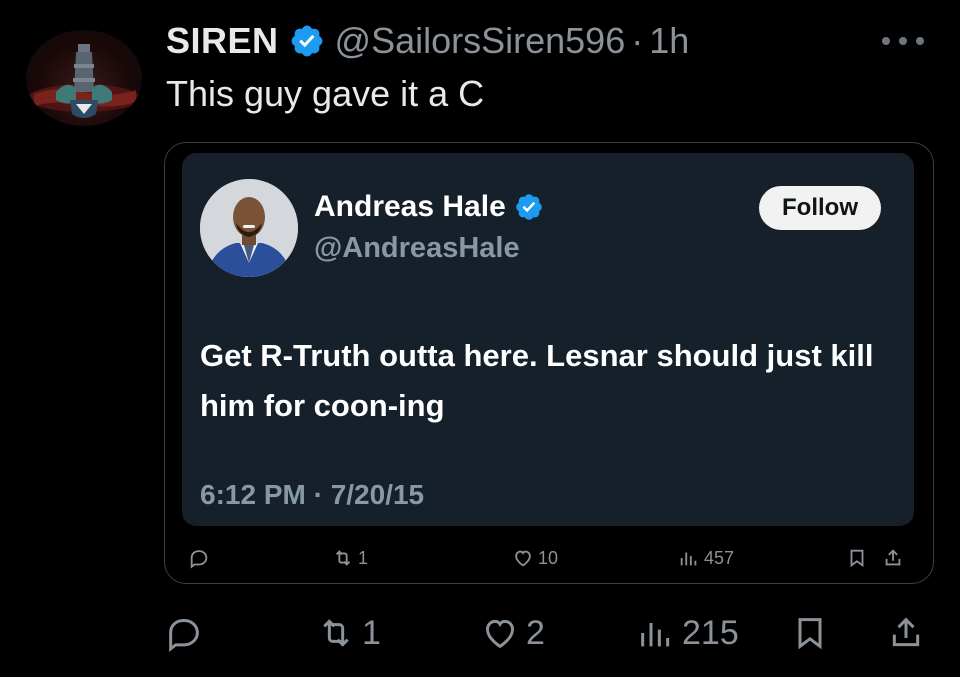 This screenshot has height=677, width=960. What do you see at coordinates (535, 632) in the screenshot?
I see `like-count: 2` at bounding box center [535, 632].